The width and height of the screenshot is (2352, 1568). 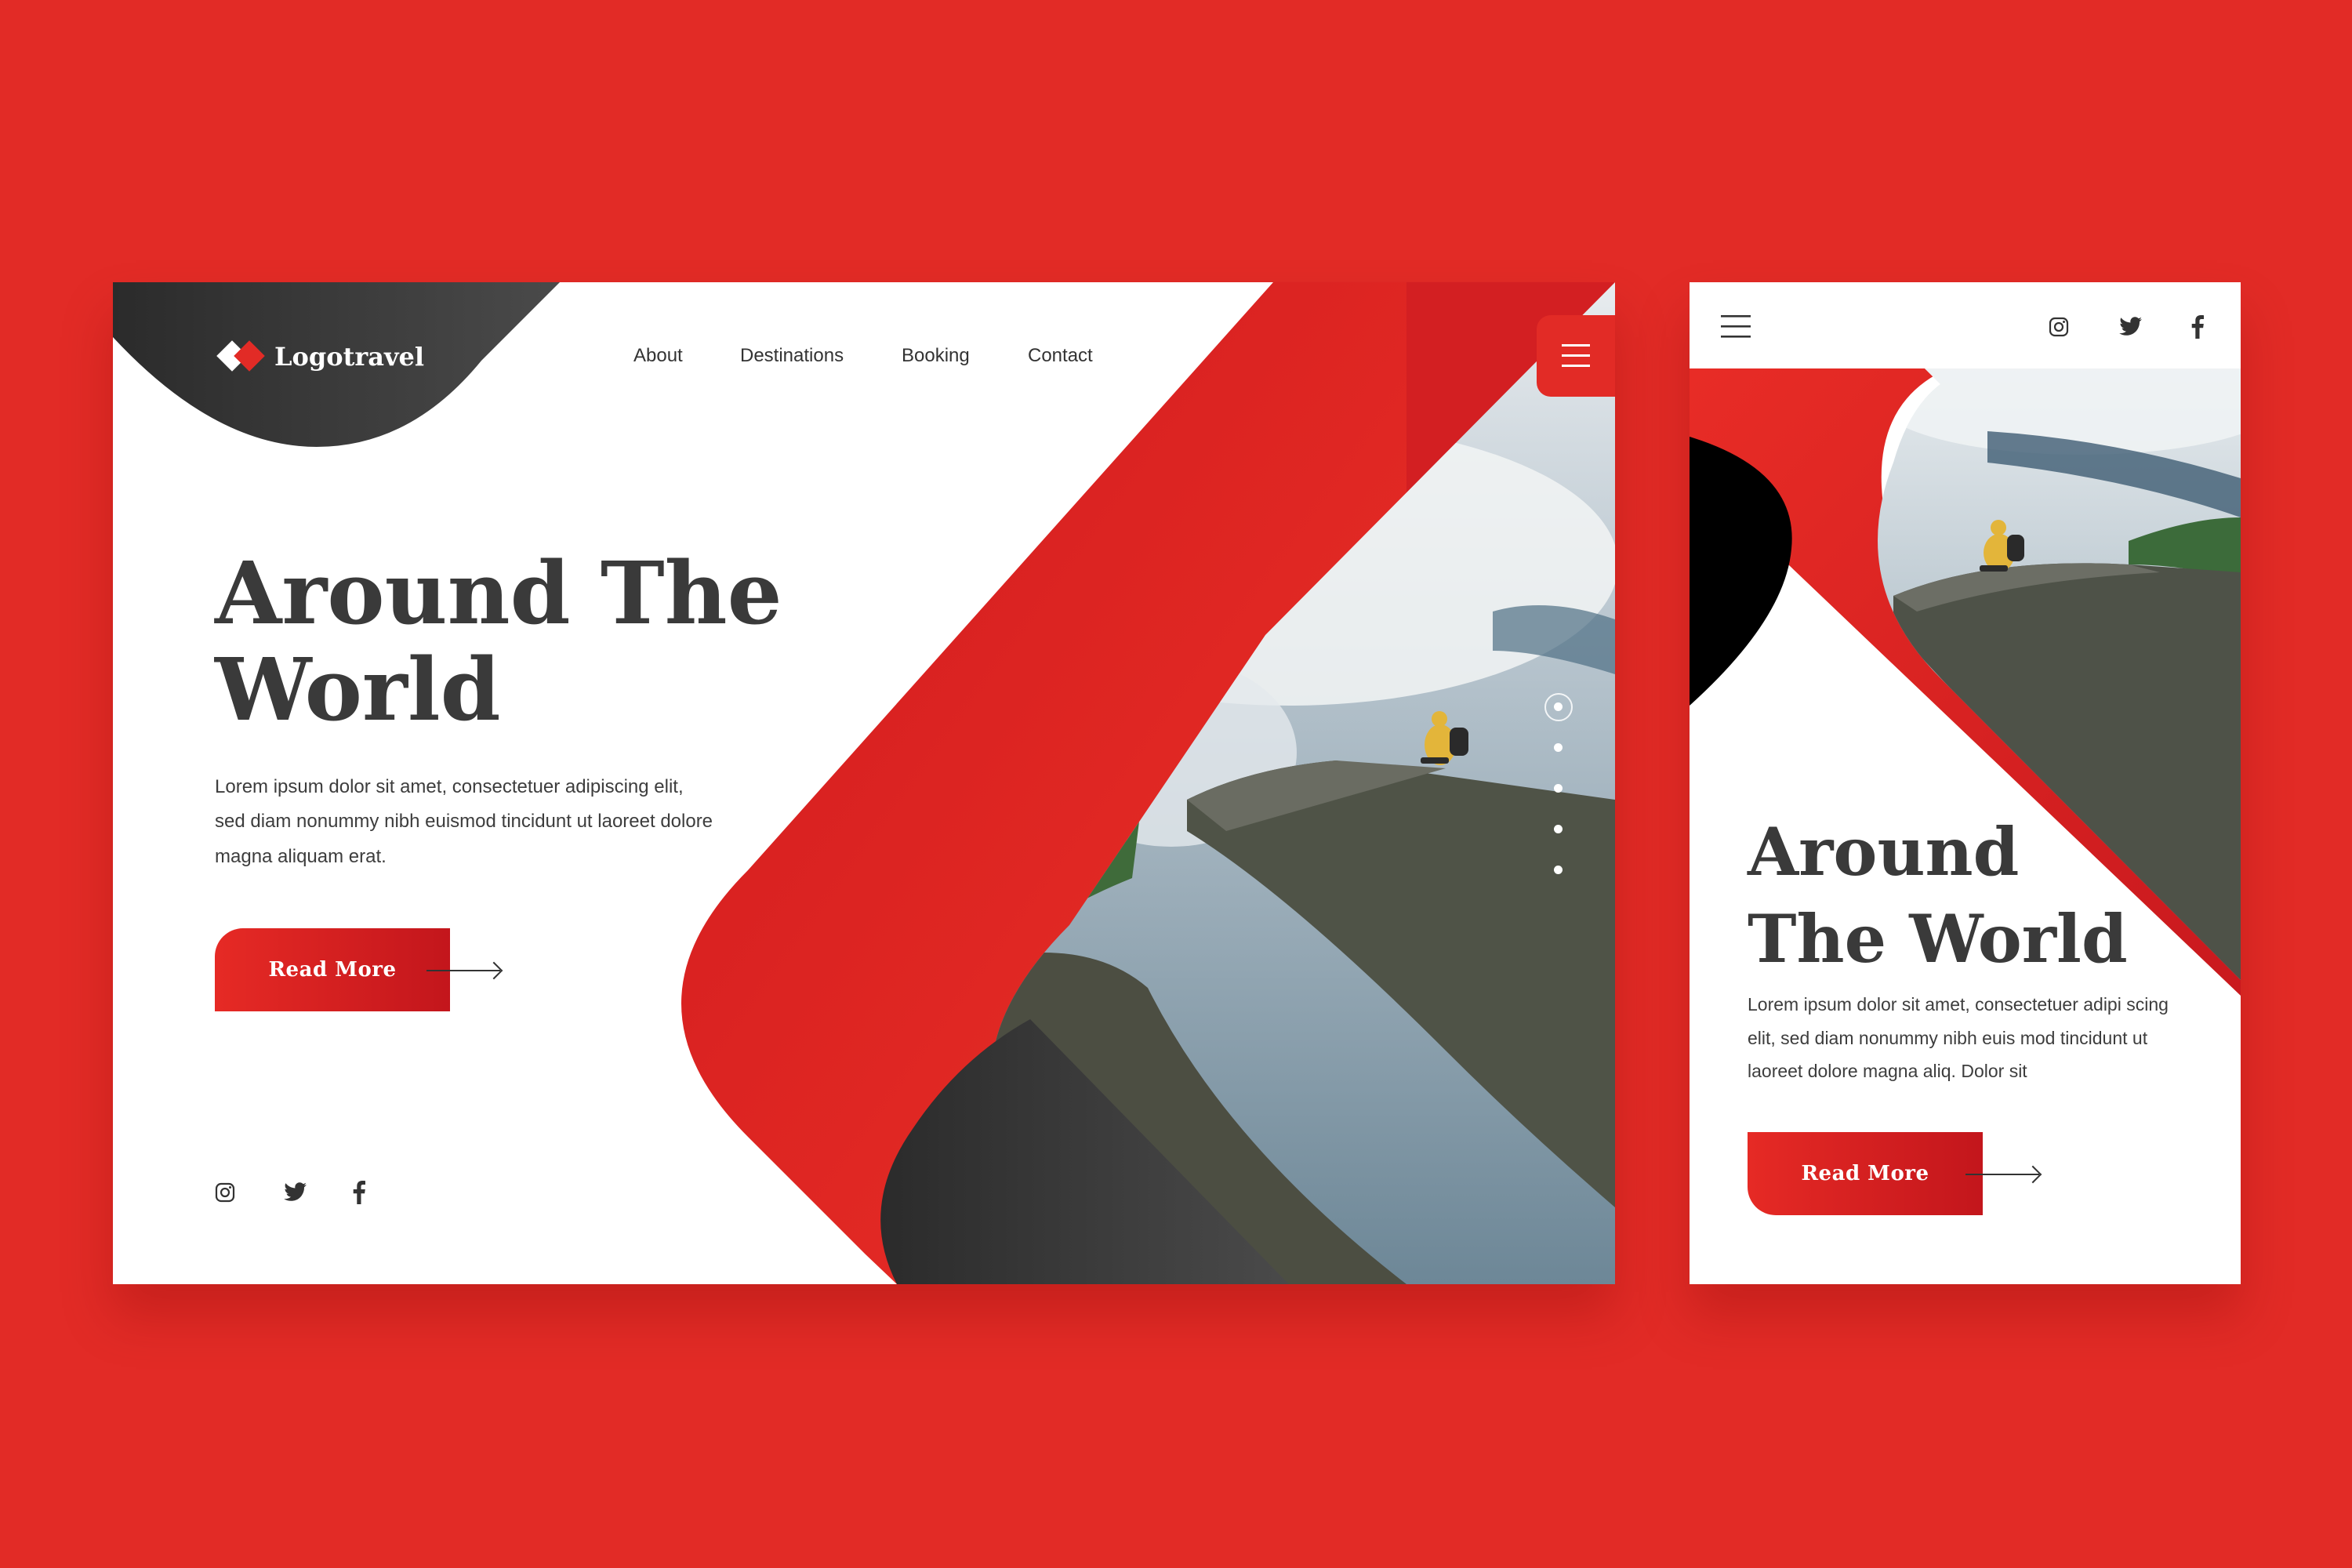 What do you see at coordinates (936, 356) in the screenshot?
I see `nav-booking: Booking` at bounding box center [936, 356].